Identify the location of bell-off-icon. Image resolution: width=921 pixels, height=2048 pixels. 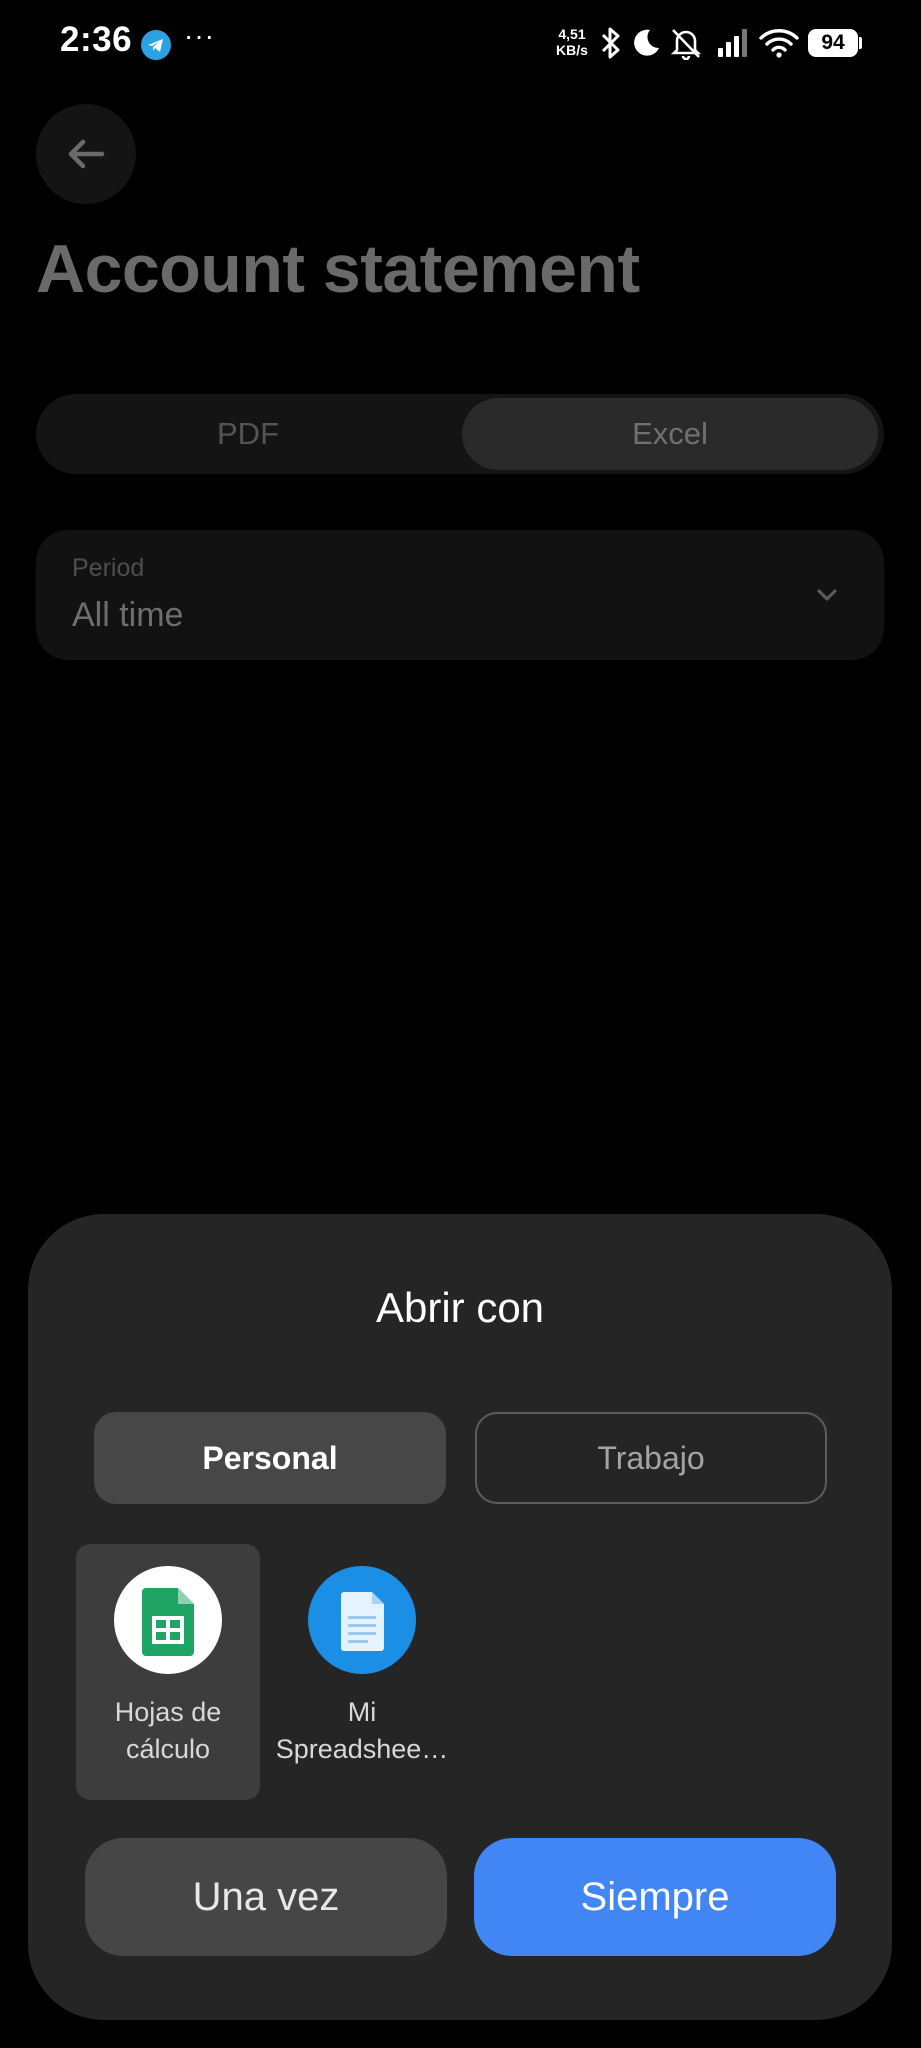
(686, 44).